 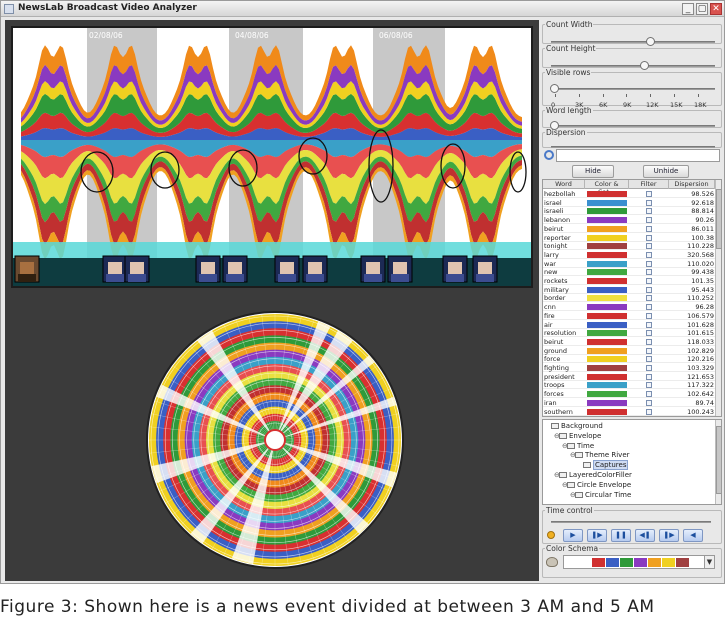 What do you see at coordinates (564, 184) in the screenshot?
I see `column-header-word: Word` at bounding box center [564, 184].